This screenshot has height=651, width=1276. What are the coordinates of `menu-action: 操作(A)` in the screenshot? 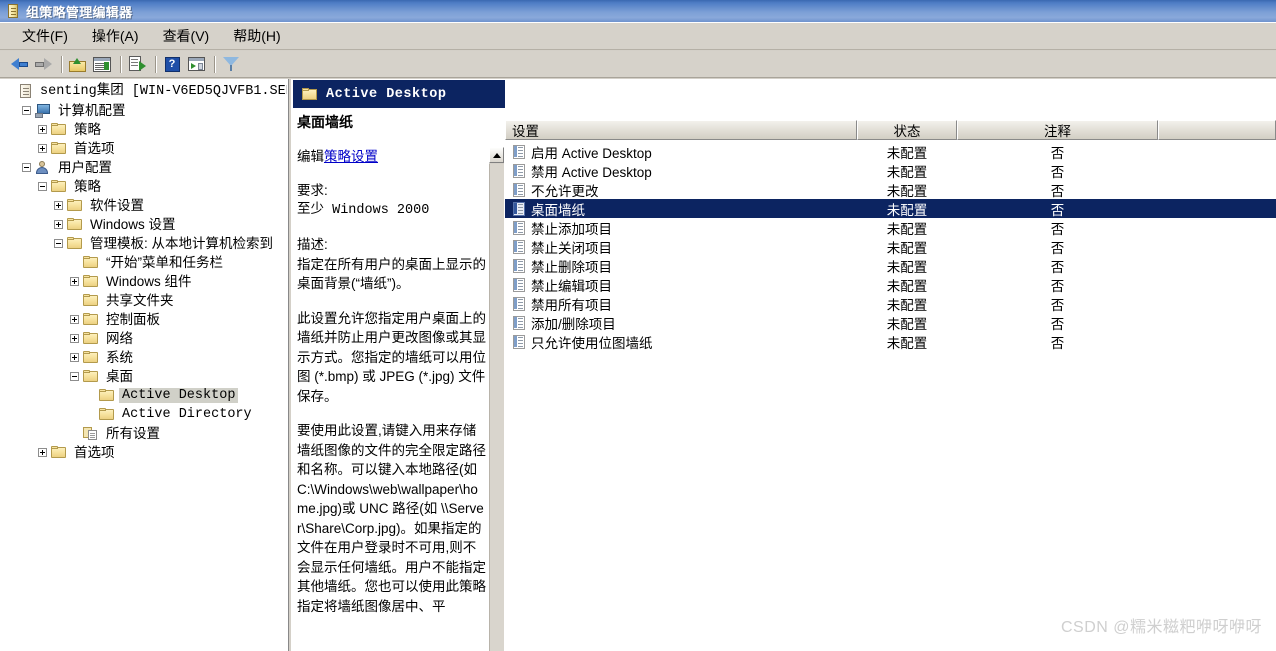 It's located at (115, 36).